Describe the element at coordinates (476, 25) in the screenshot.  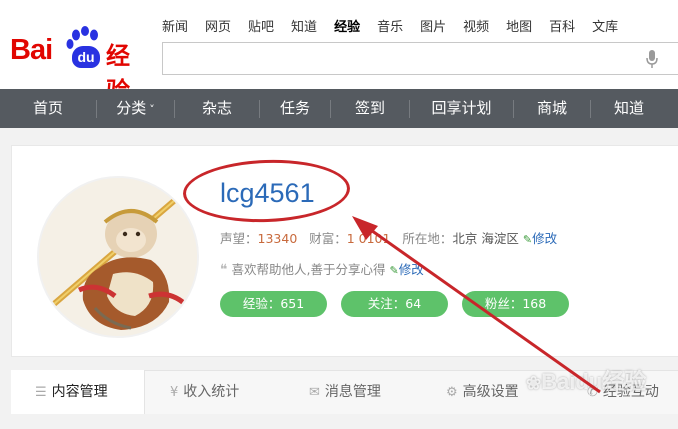
I see `topnav-item-video: 视频` at that location.